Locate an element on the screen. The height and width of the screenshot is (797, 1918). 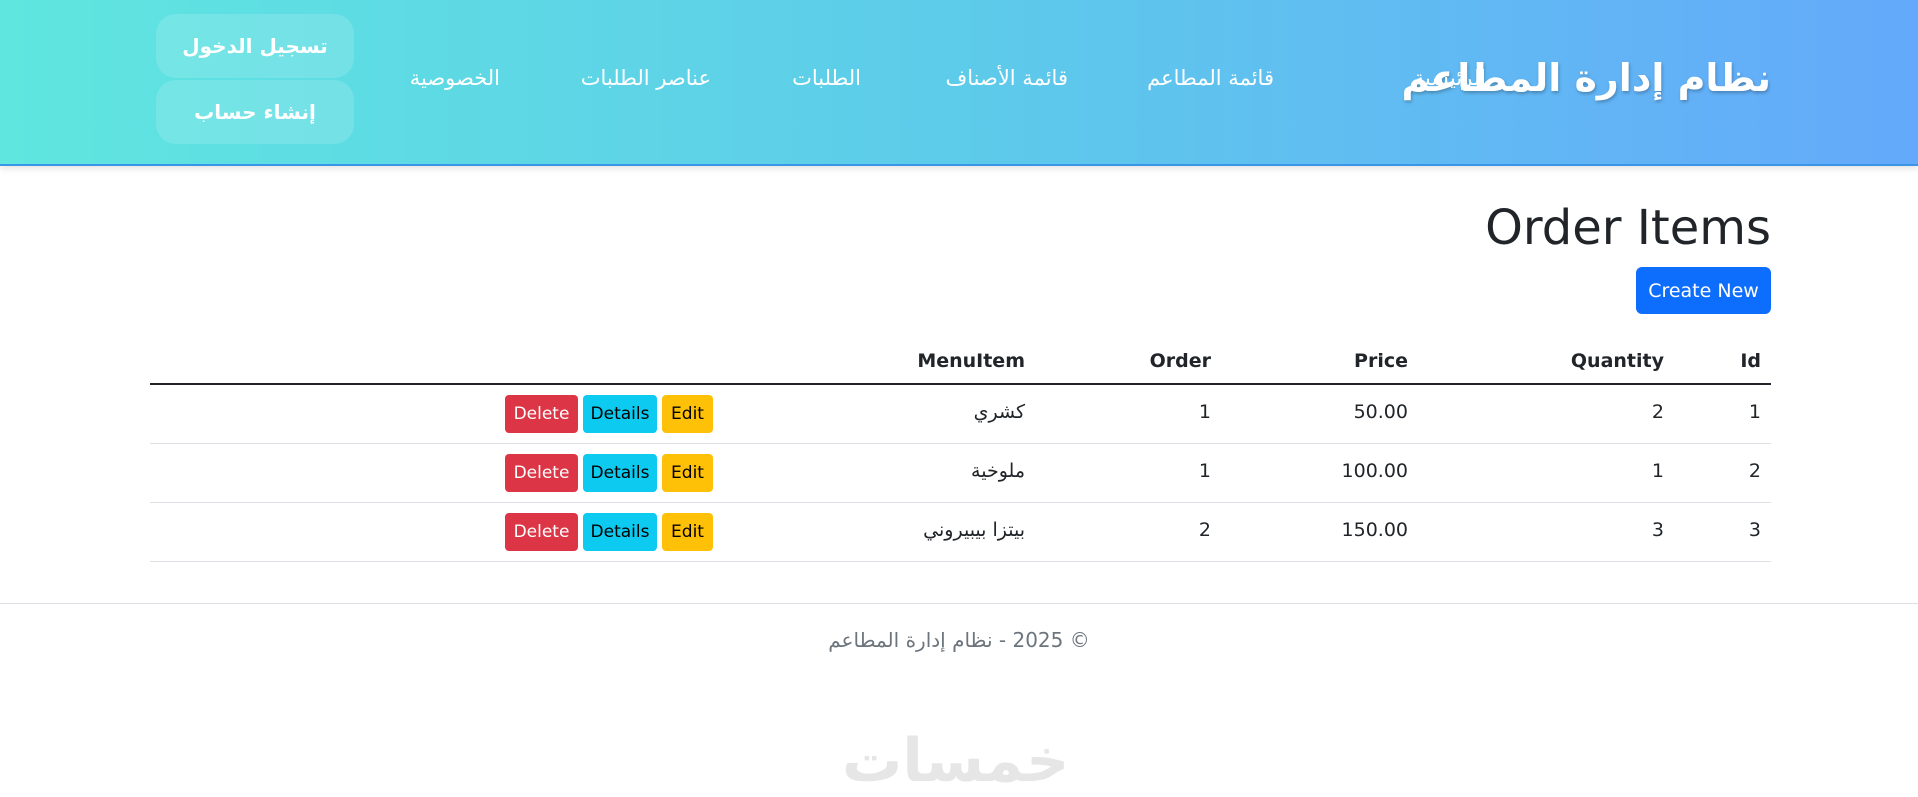
table-header: Id Quantity Price Order MenuItem is located at coordinates (960, 361).